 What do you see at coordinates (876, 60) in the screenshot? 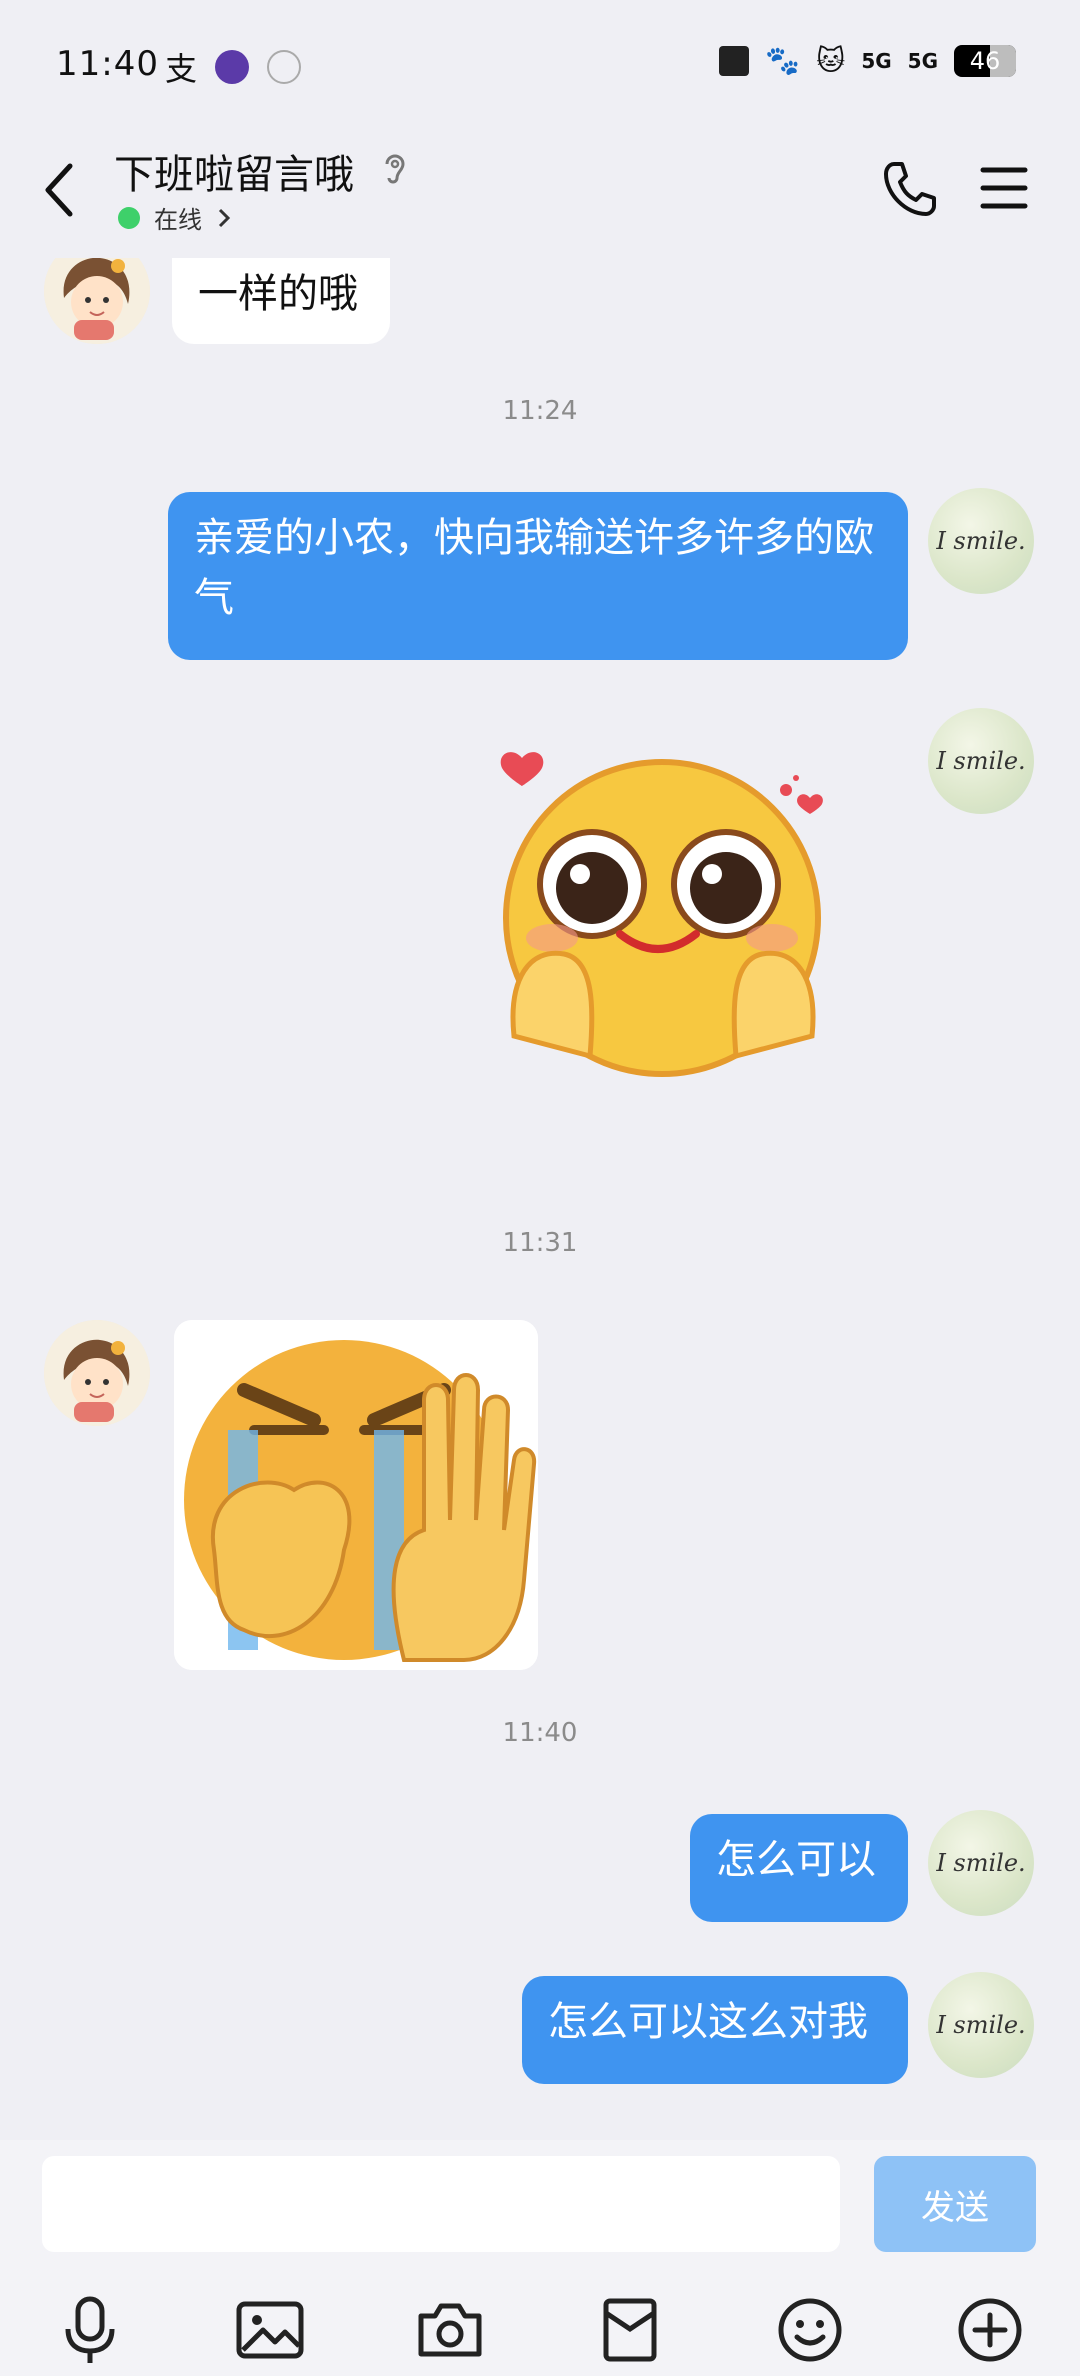
I see `signal-5g-1: 5G` at bounding box center [876, 60].